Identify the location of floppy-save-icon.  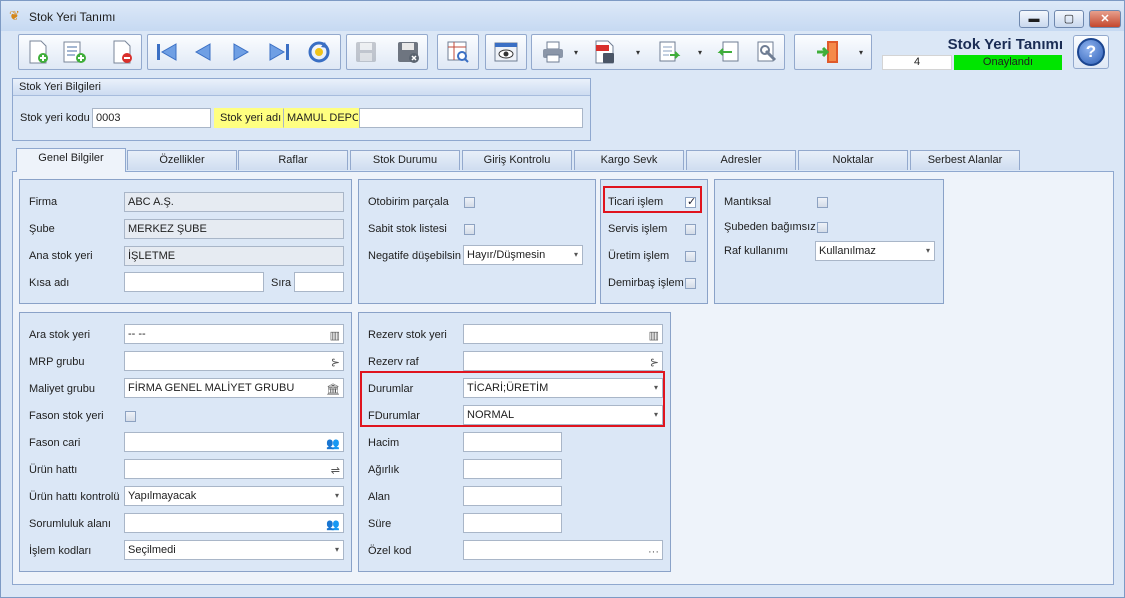
(366, 52).